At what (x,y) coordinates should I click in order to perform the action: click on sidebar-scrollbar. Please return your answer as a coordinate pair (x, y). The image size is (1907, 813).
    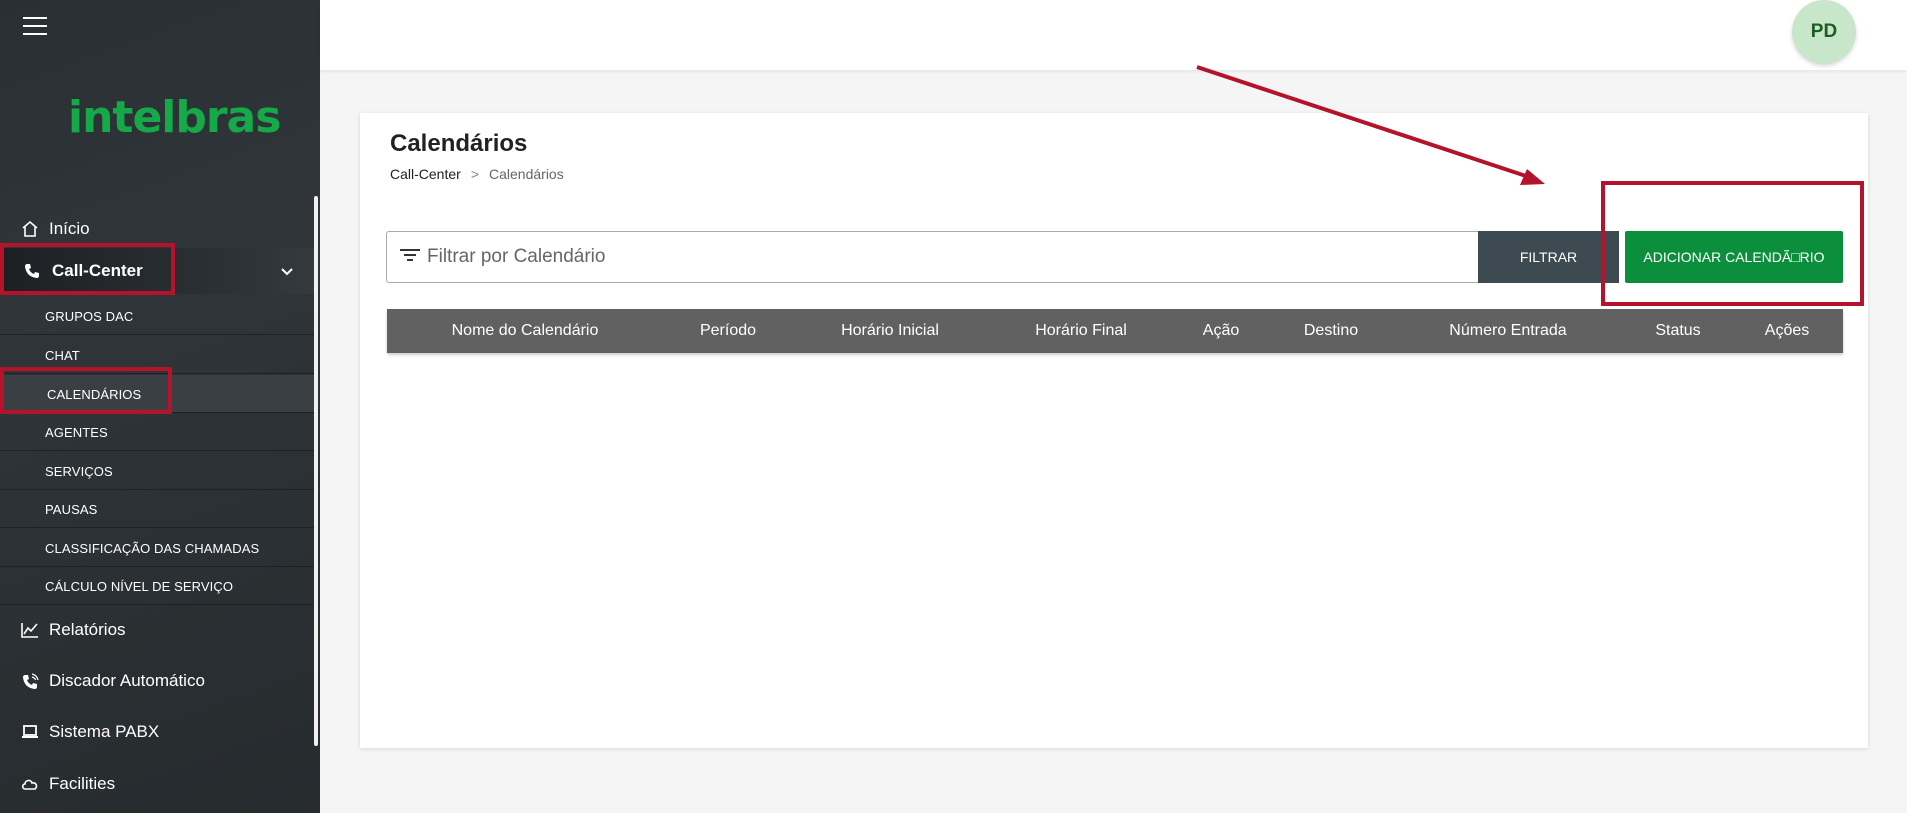
    Looking at the image, I should click on (316, 471).